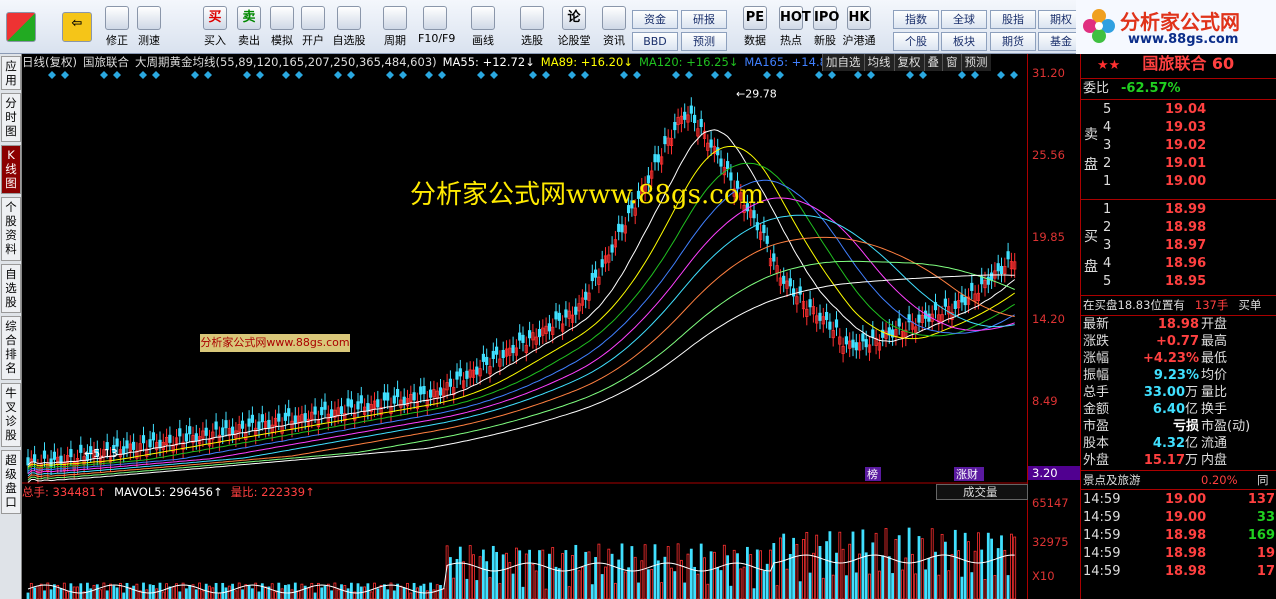  What do you see at coordinates (436, 28) in the screenshot?
I see `f10-button: F10/F9` at bounding box center [436, 28].